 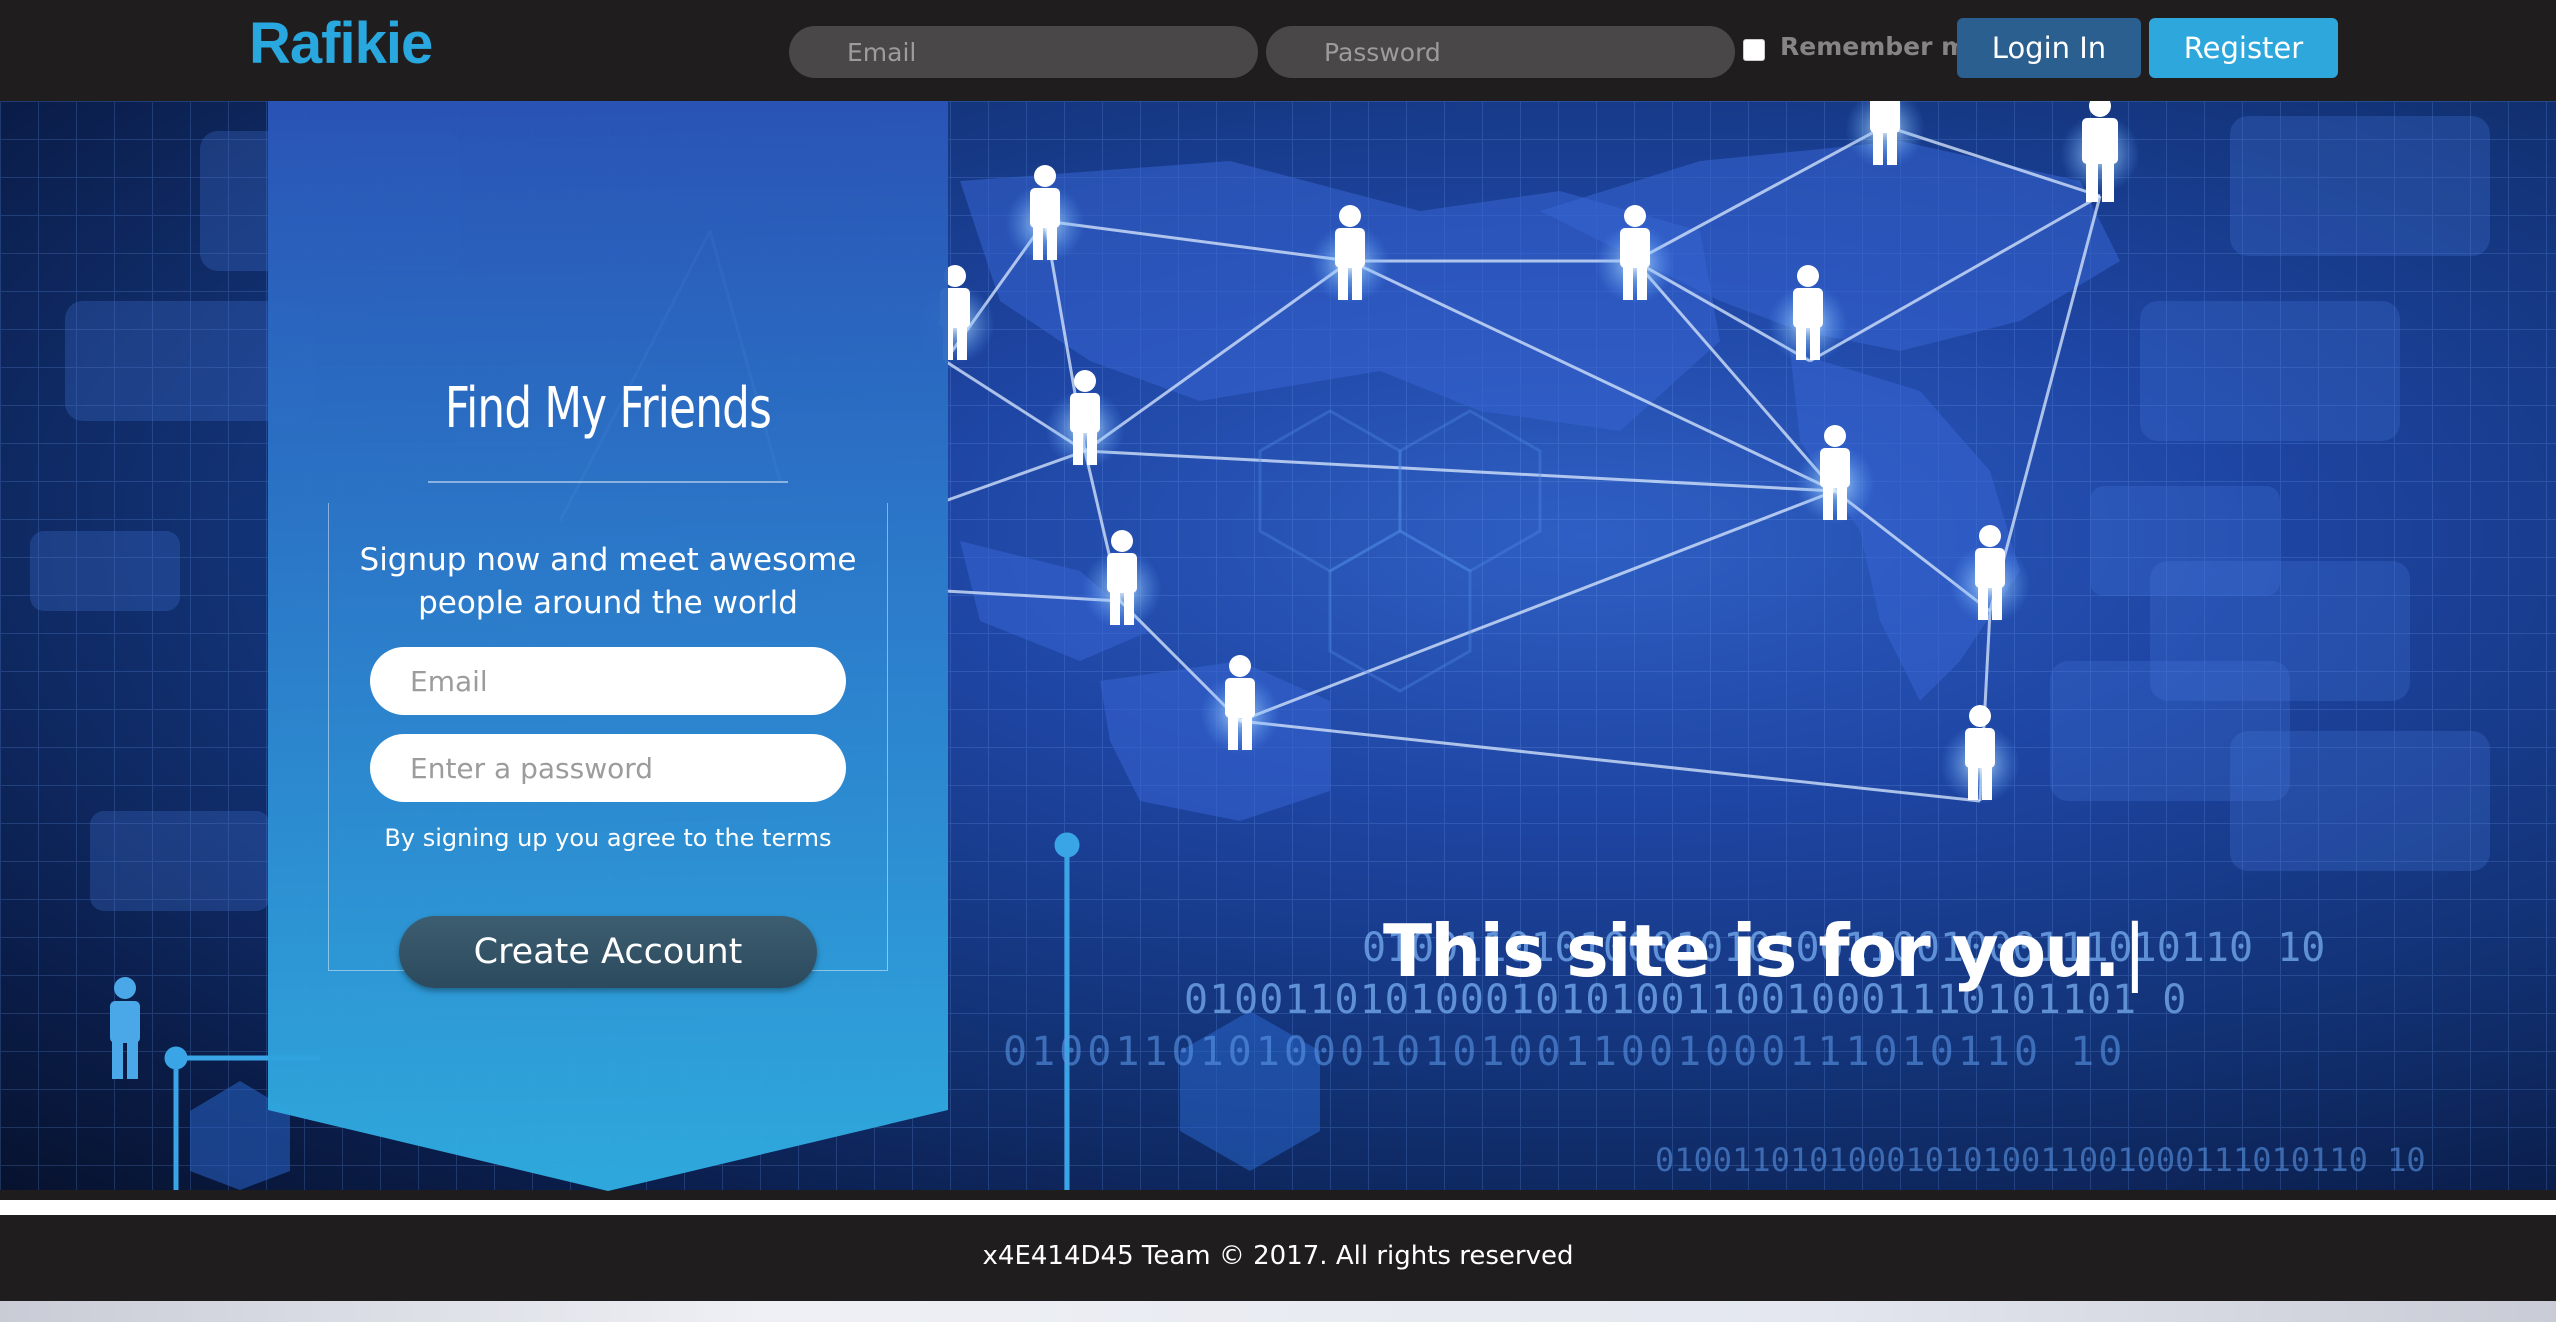 I want to click on page-bottom-band, so click(x=1278, y=1311).